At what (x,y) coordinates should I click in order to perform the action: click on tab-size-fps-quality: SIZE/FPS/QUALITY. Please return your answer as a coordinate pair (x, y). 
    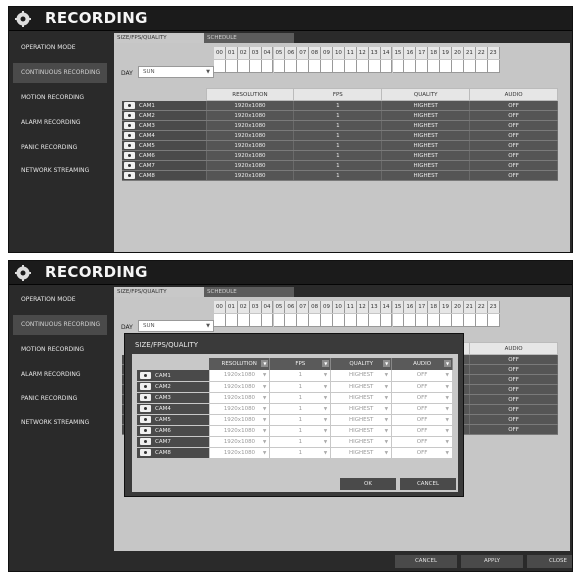
    Looking at the image, I should click on (159, 38).